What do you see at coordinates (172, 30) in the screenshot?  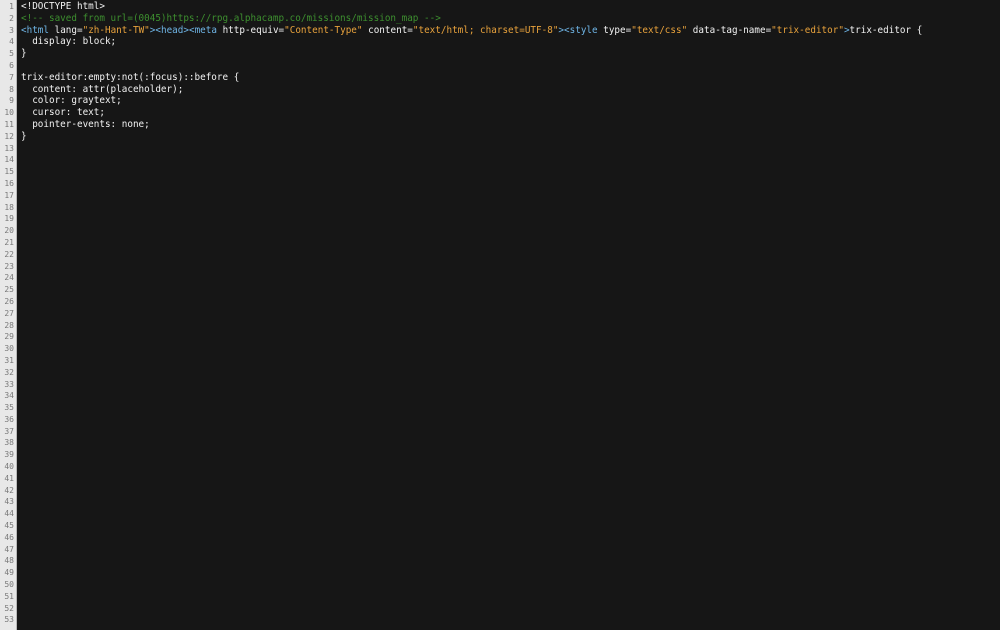 I see `head-tag: <head>` at bounding box center [172, 30].